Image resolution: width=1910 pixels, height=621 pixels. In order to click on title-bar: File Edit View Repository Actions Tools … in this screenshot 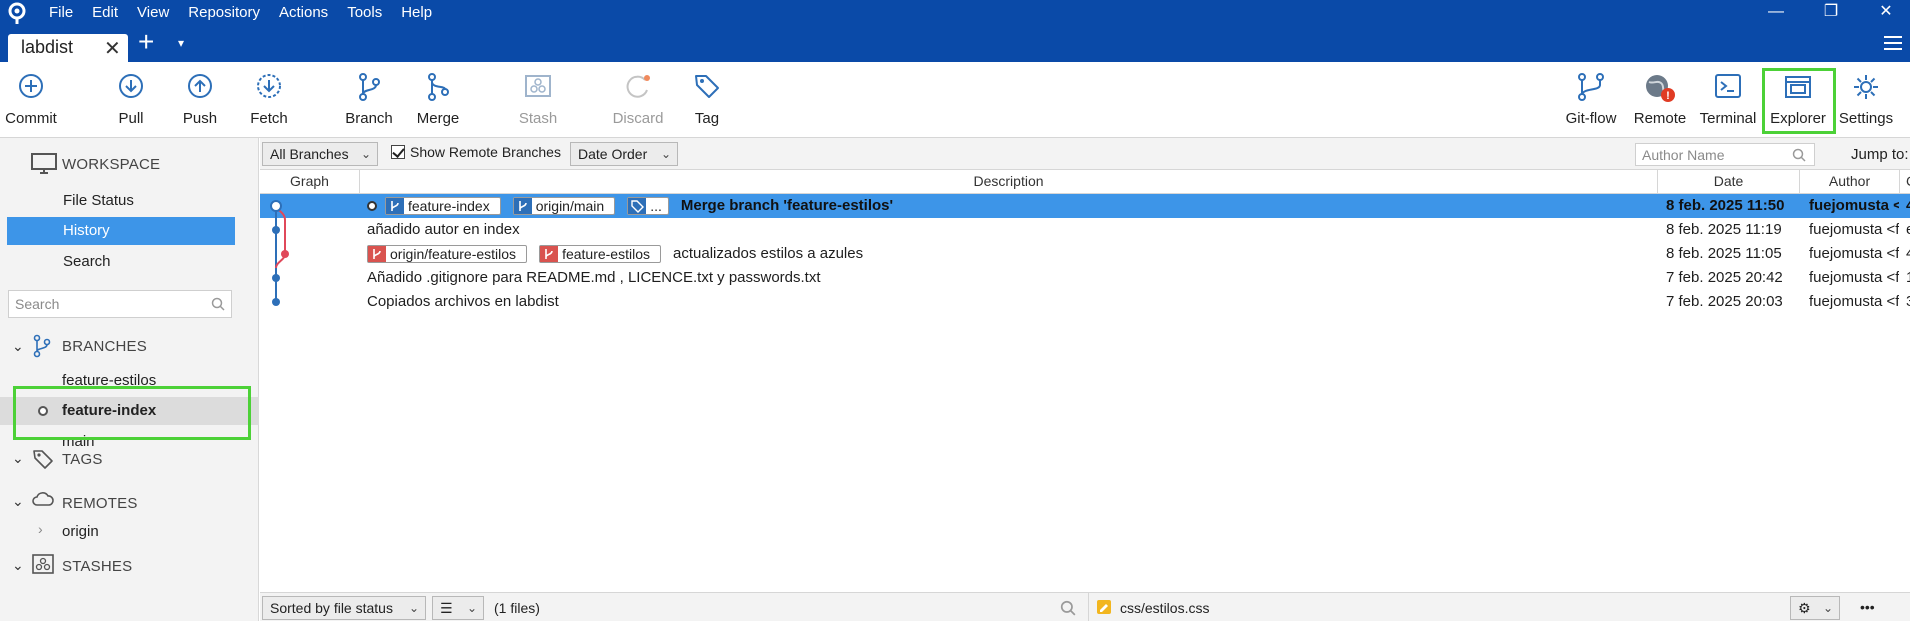, I will do `click(955, 13)`.